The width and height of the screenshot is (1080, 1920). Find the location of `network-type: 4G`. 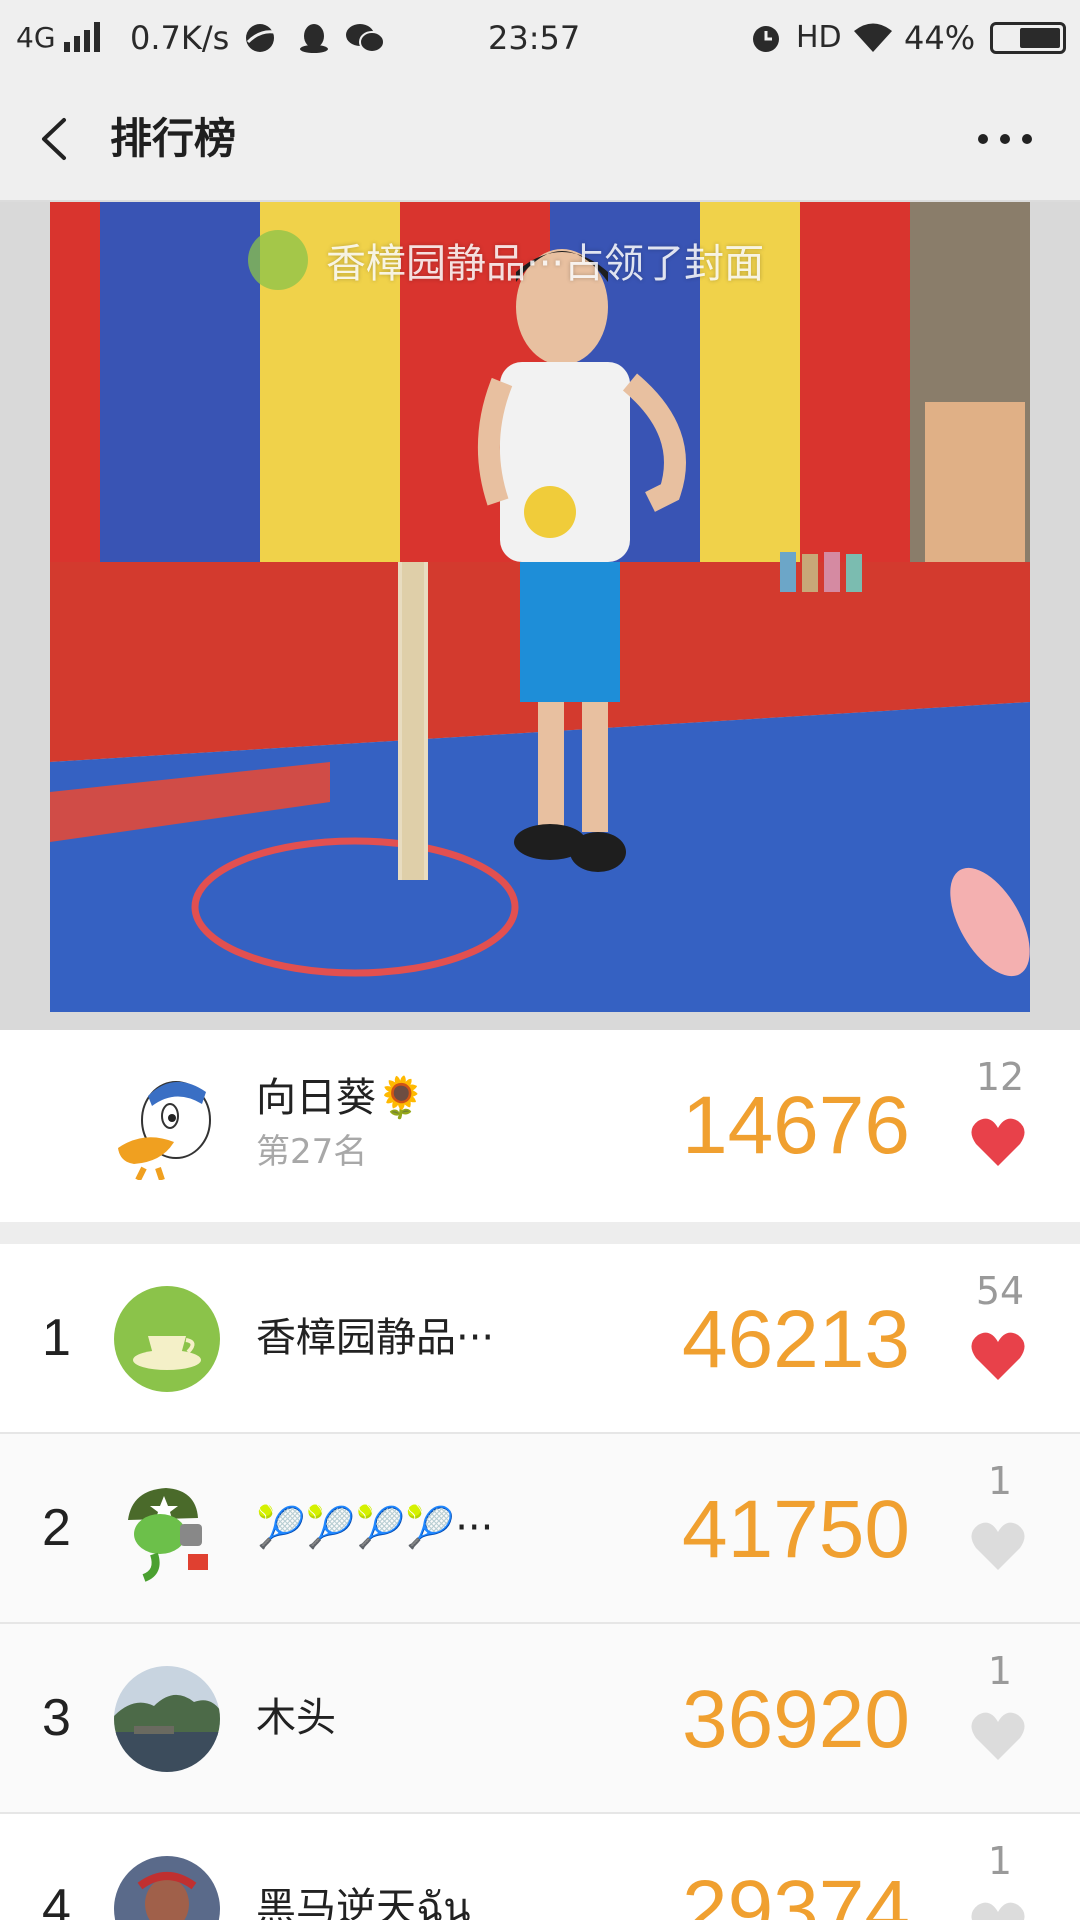

network-type: 4G is located at coordinates (36, 37).